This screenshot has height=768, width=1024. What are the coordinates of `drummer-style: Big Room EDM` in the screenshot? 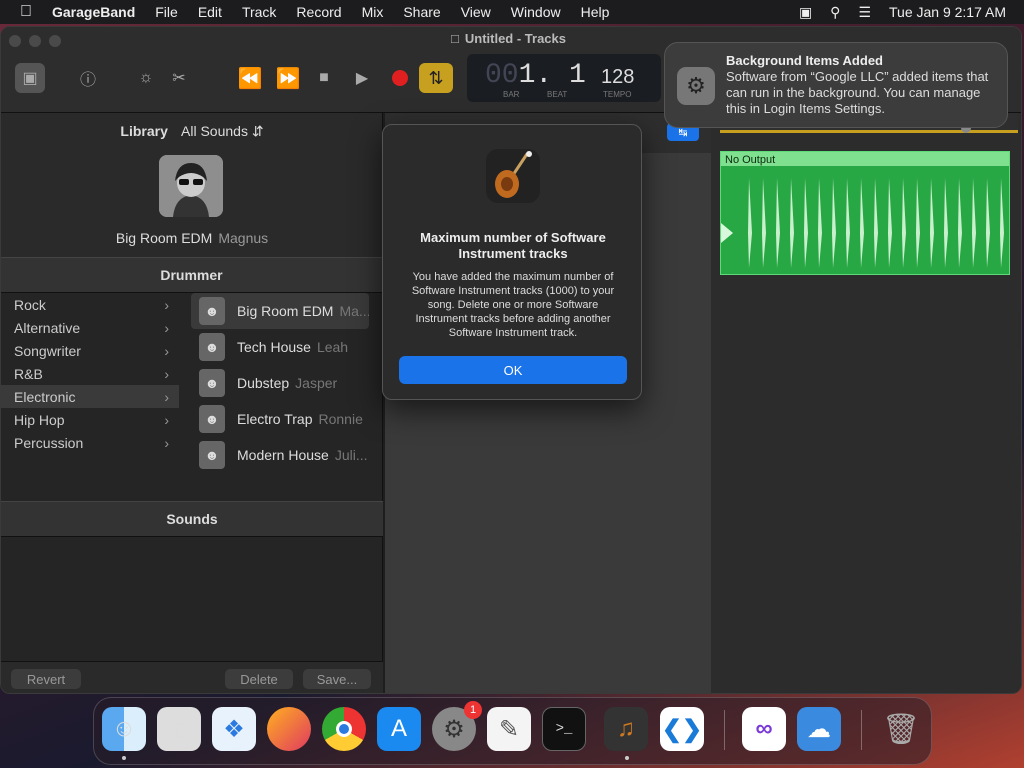 It's located at (285, 311).